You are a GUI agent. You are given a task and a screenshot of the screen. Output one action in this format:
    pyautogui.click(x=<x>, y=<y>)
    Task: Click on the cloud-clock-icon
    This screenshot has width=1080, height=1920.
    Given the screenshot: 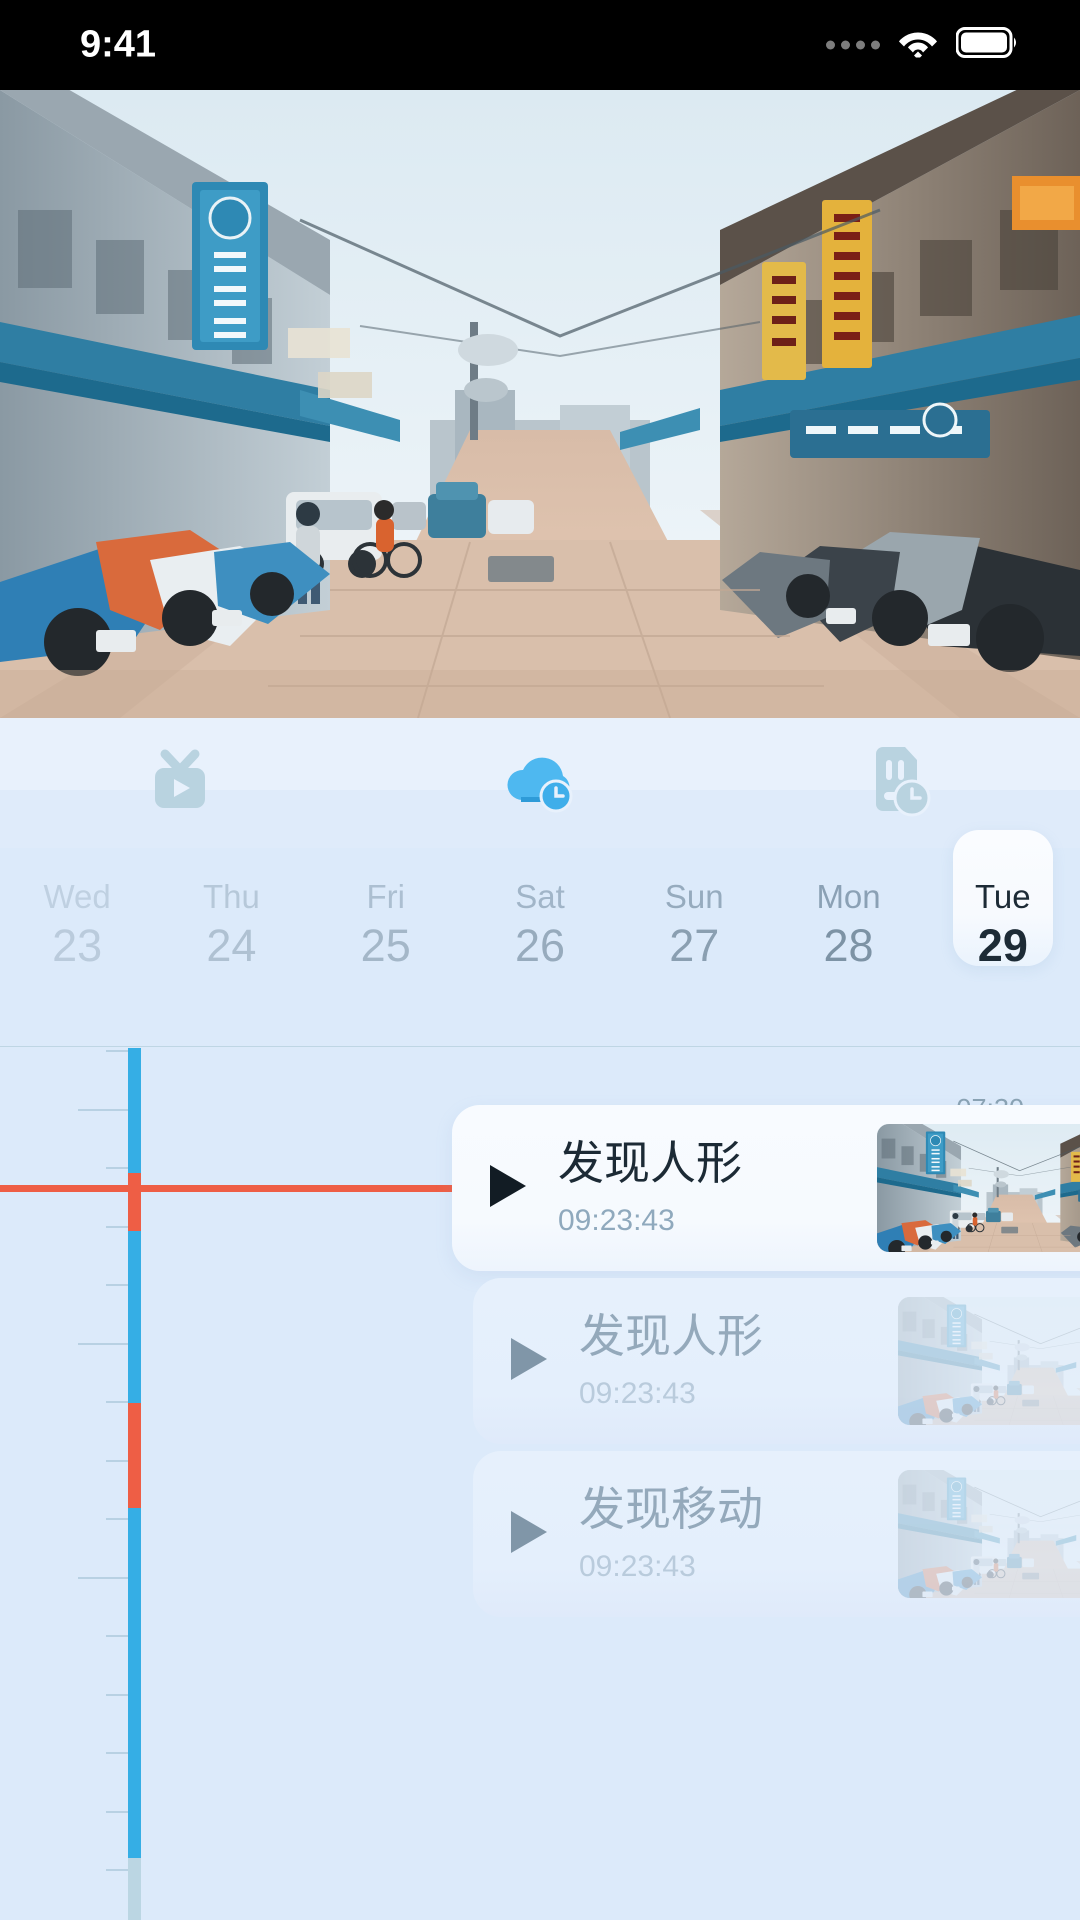 What is the action you would take?
    pyautogui.click(x=540, y=783)
    